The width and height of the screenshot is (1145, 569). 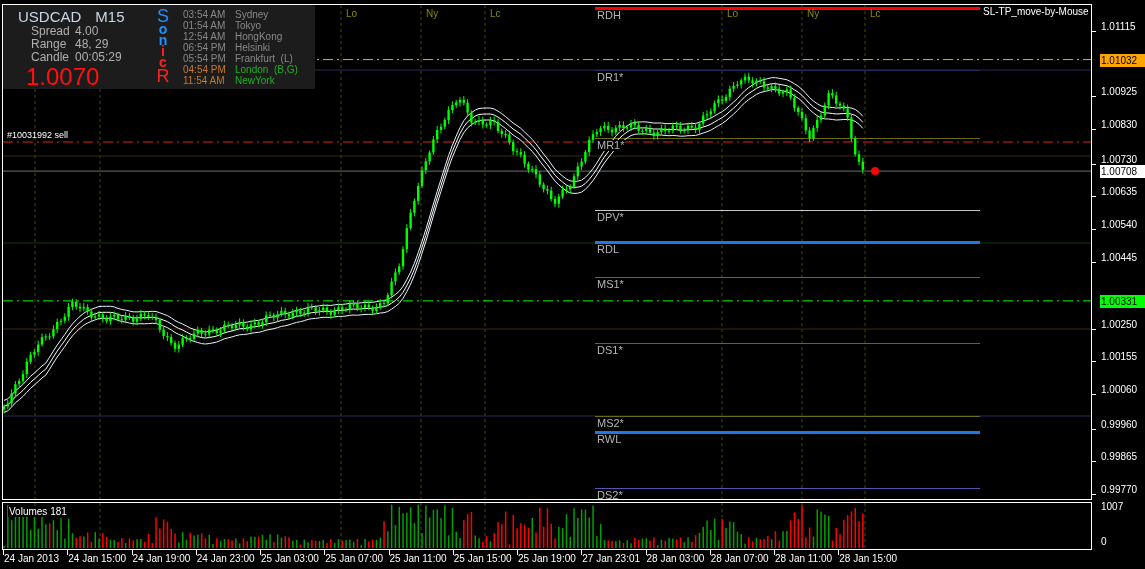 What do you see at coordinates (547, 558) in the screenshot?
I see `time-tick-label: 25 Jan 19:00` at bounding box center [547, 558].